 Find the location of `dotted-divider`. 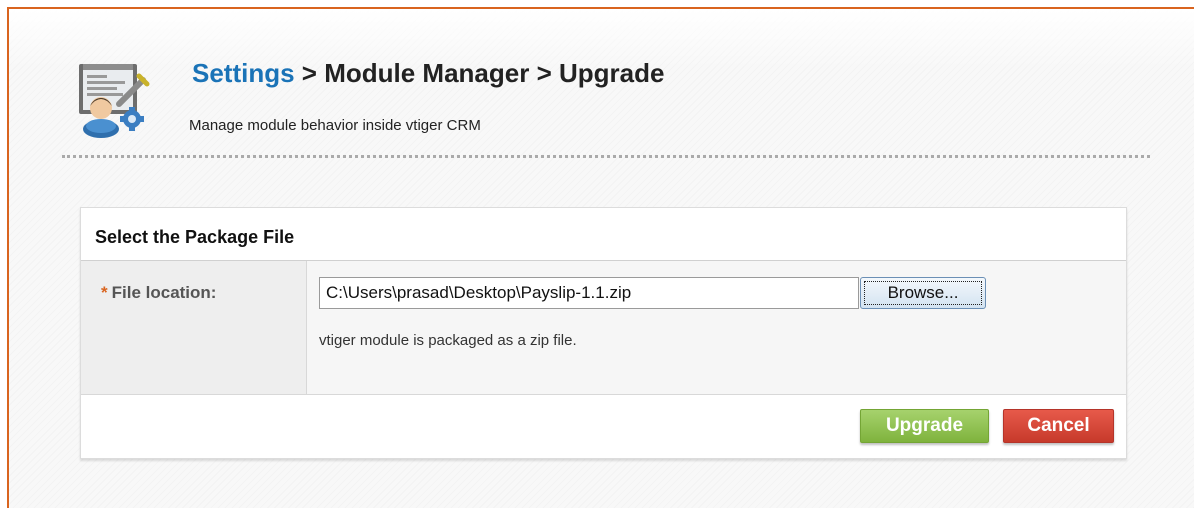

dotted-divider is located at coordinates (606, 156).